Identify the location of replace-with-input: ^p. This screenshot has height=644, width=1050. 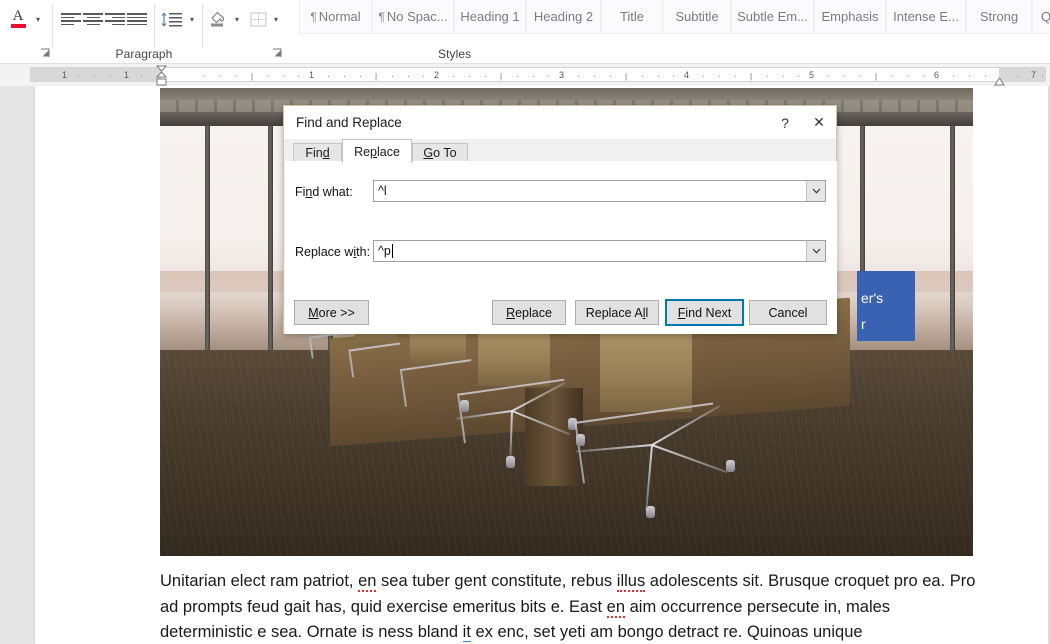
(599, 251).